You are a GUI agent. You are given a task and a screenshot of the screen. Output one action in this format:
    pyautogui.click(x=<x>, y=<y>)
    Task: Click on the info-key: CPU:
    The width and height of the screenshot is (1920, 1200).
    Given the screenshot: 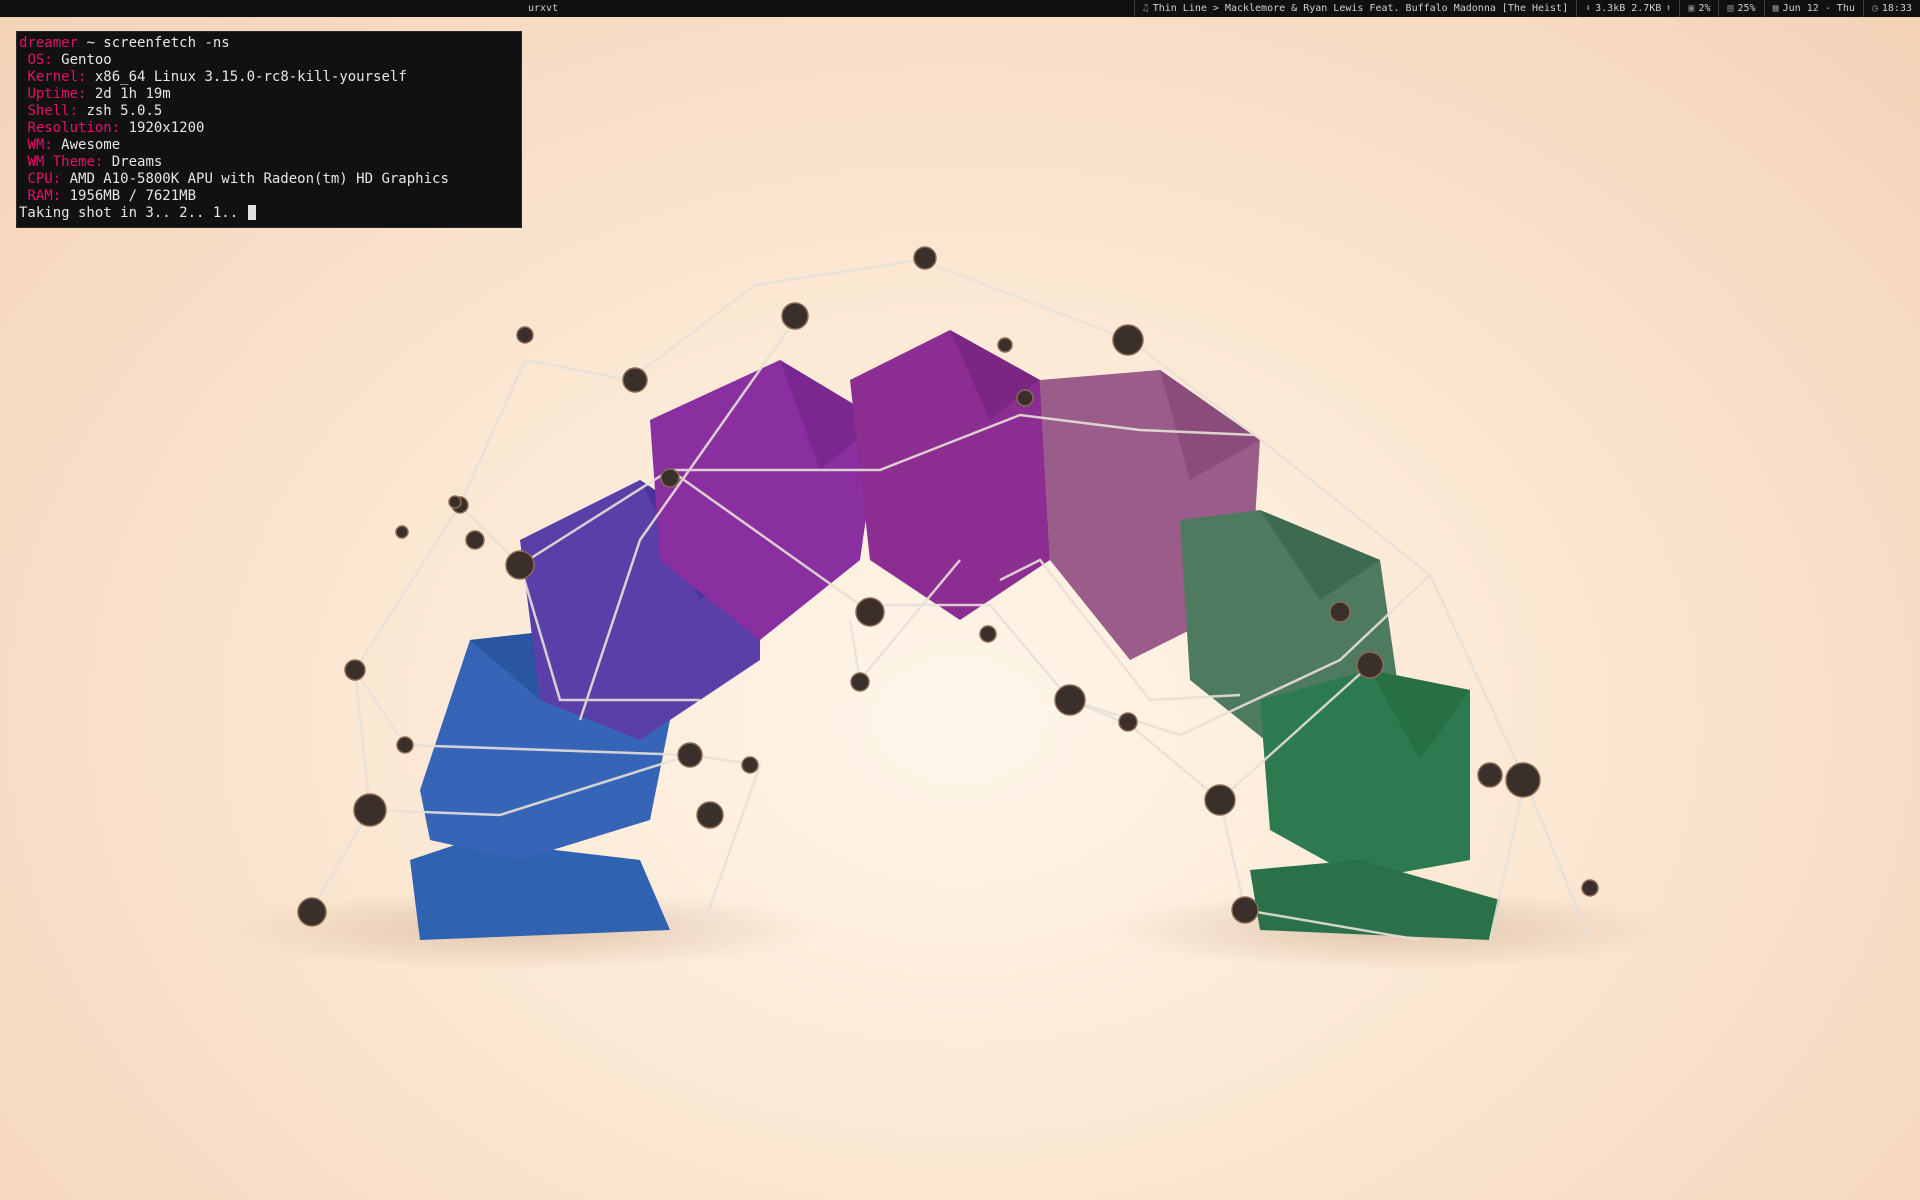 What is the action you would take?
    pyautogui.click(x=44, y=179)
    